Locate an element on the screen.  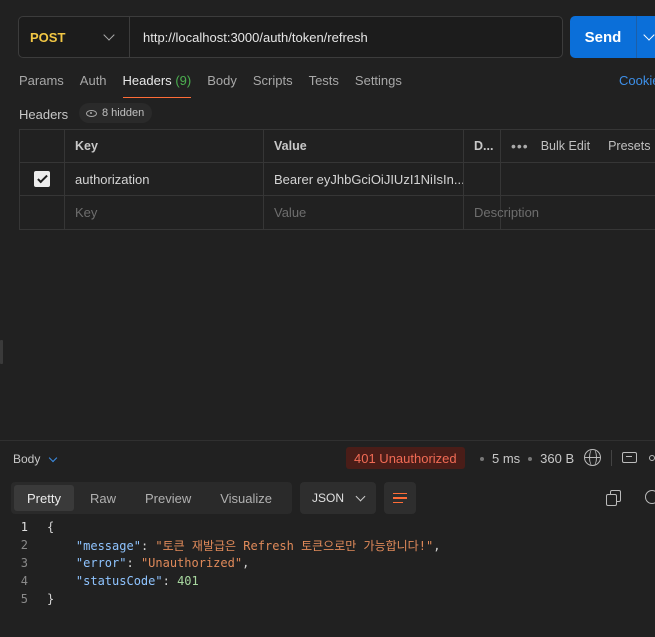
format-label: JSON is located at coordinates (328, 498).